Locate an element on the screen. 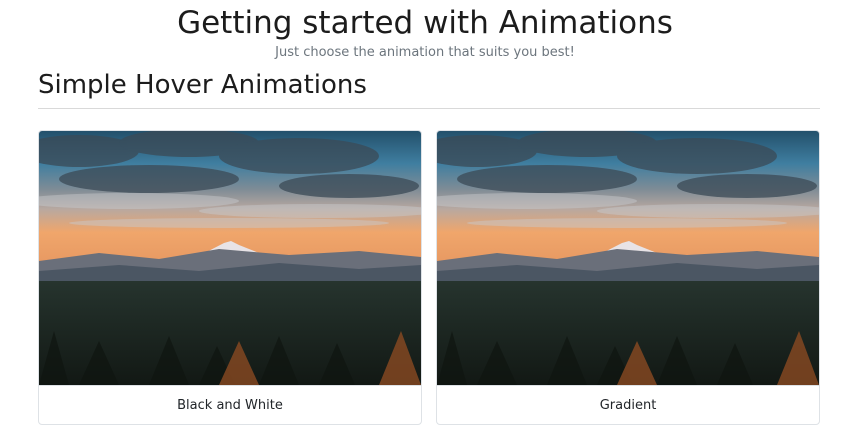 The image size is (850, 431). card-caption: Black and White is located at coordinates (230, 404).